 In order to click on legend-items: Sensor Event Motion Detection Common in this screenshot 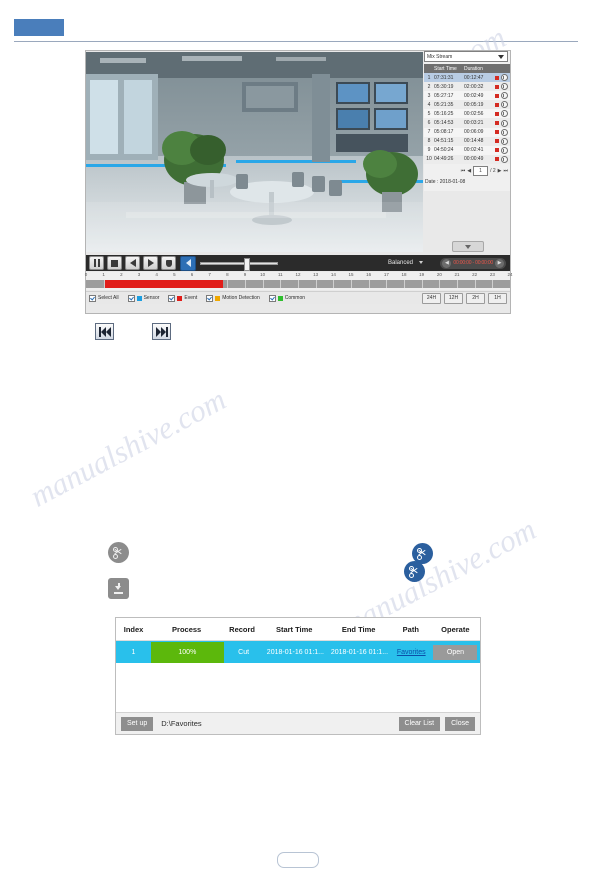, I will do `click(220, 298)`.